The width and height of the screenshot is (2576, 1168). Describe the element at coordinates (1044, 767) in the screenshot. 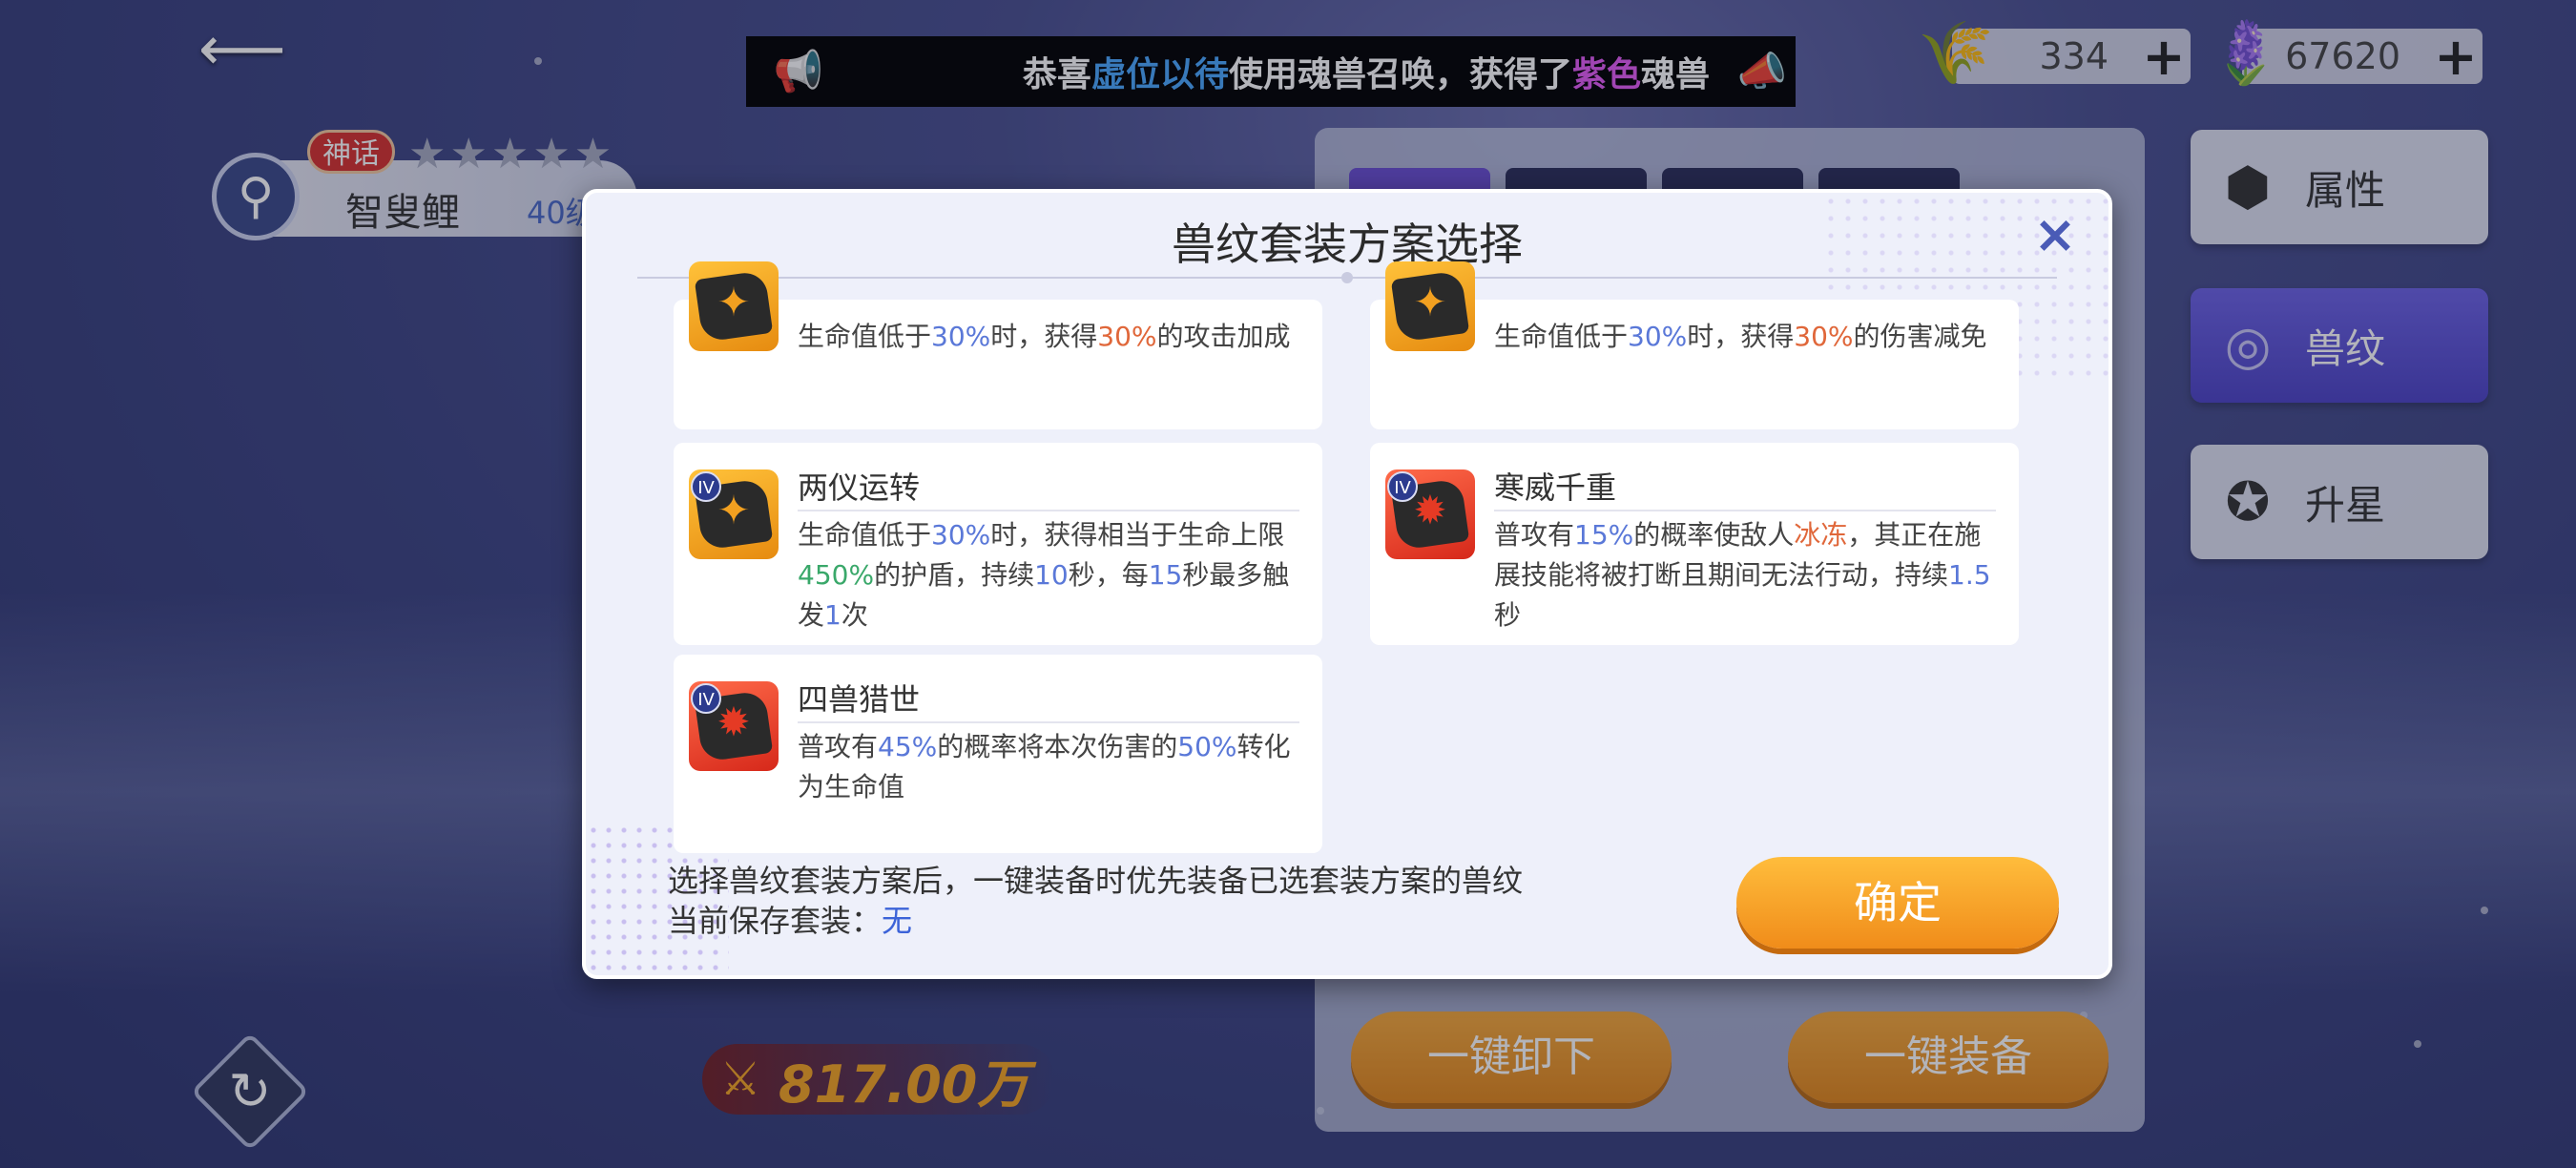

I see `set-description: 普攻有45%的概率将本次伤害的50%转化为生命值` at that location.